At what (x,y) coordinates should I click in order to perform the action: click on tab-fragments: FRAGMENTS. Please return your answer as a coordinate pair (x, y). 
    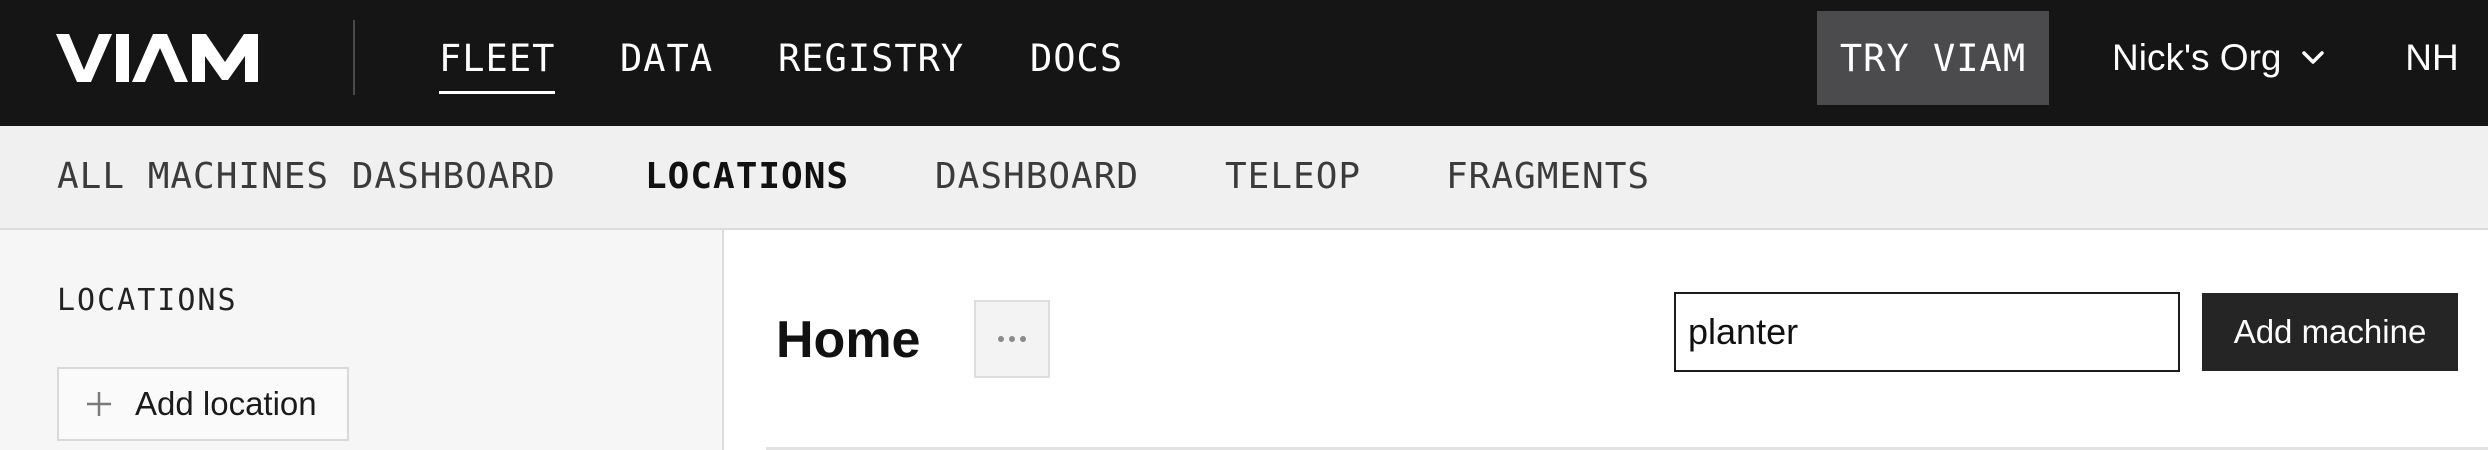
    Looking at the image, I should click on (1548, 177).